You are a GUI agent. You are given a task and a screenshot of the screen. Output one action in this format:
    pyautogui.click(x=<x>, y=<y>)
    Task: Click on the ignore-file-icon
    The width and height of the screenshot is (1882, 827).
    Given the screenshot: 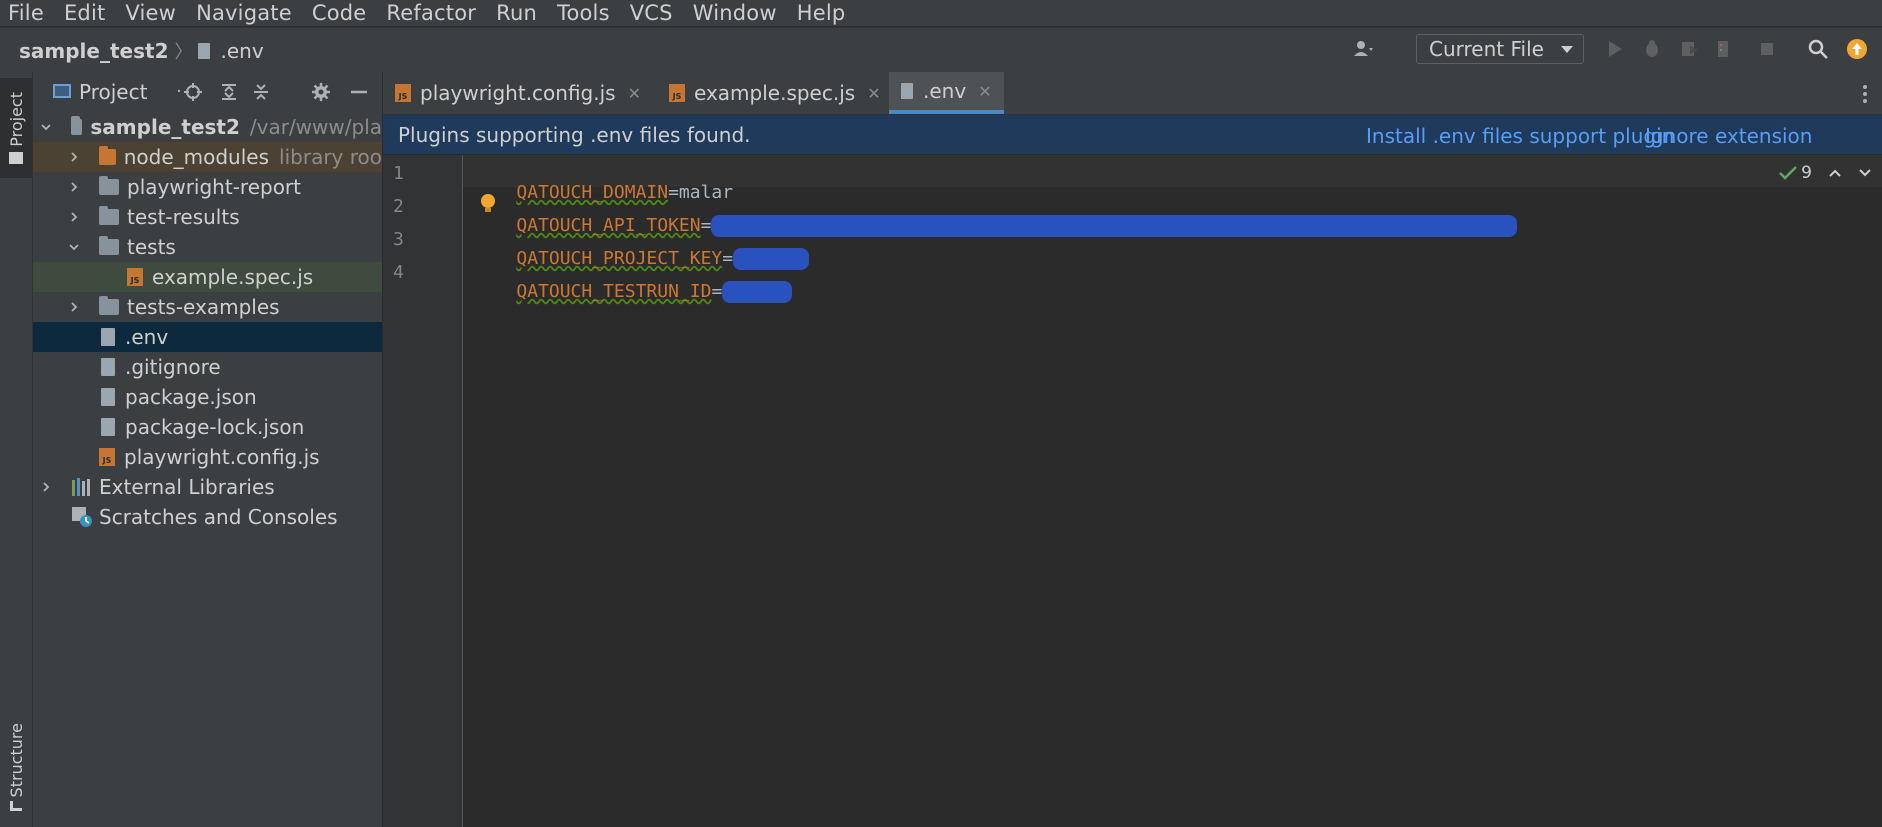 What is the action you would take?
    pyautogui.click(x=108, y=367)
    